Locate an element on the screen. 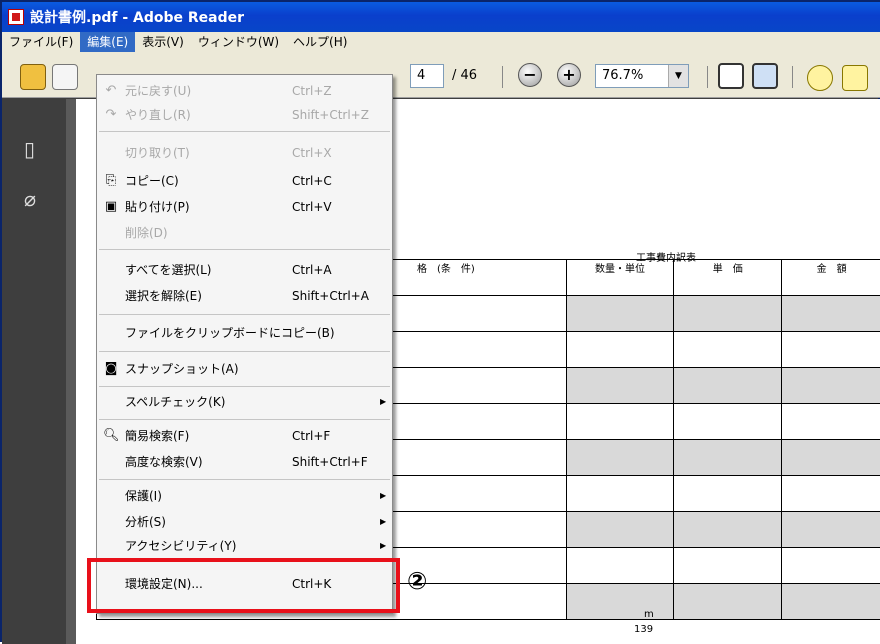 Image resolution: width=880 pixels, height=644 pixels. menu-item-advanced-search: 高度な検索(V) Shift+Ctrl+F is located at coordinates (244, 462).